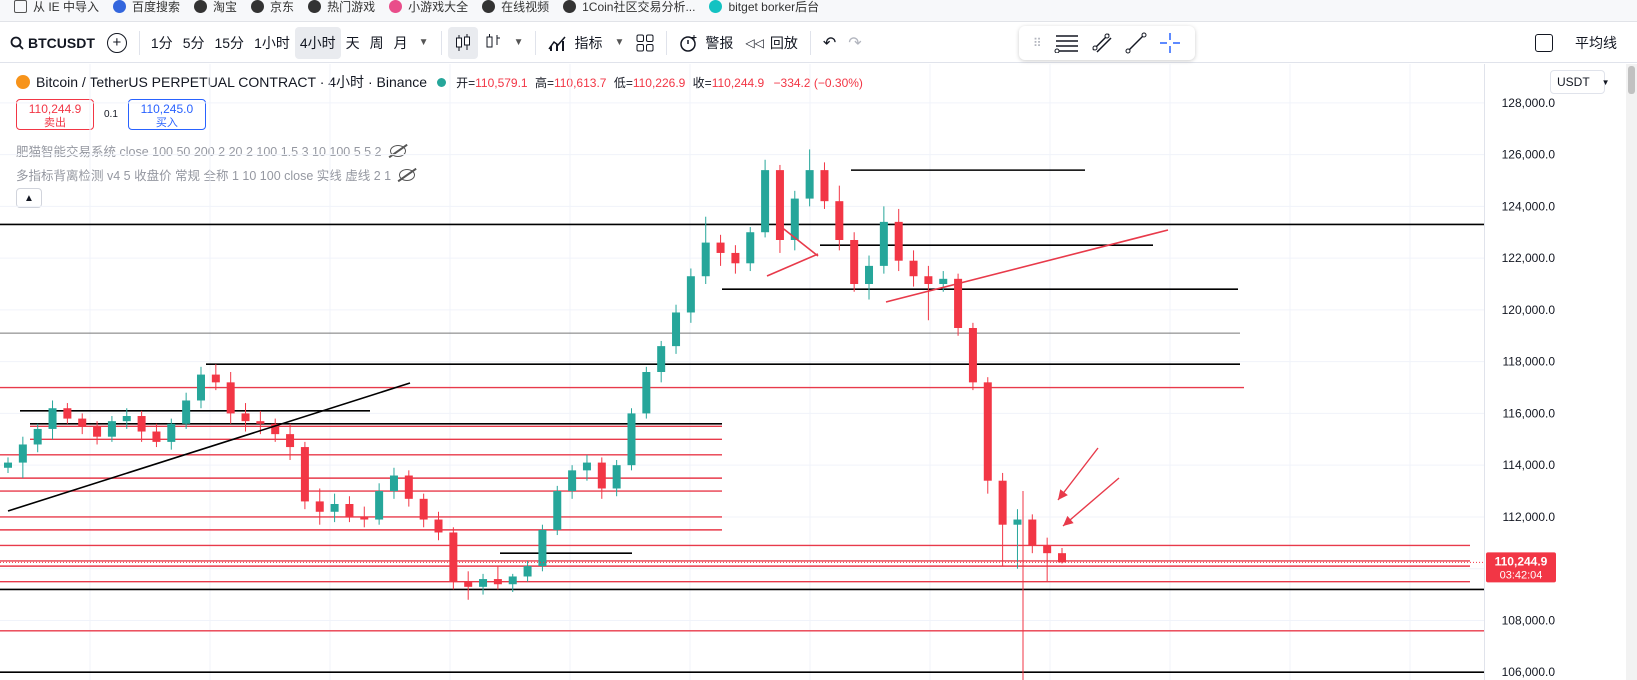  I want to click on interval-button: 5分, so click(194, 43).